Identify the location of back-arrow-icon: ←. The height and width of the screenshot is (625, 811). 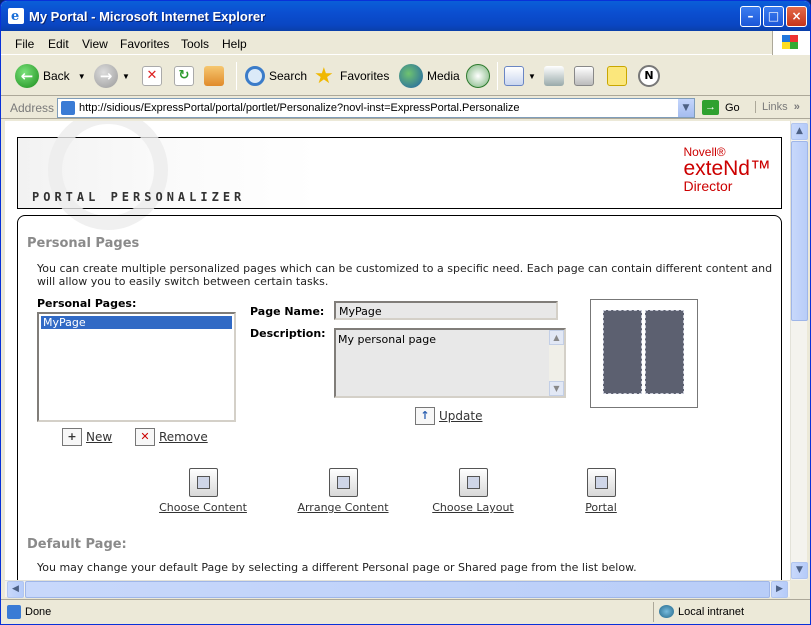
(27, 76).